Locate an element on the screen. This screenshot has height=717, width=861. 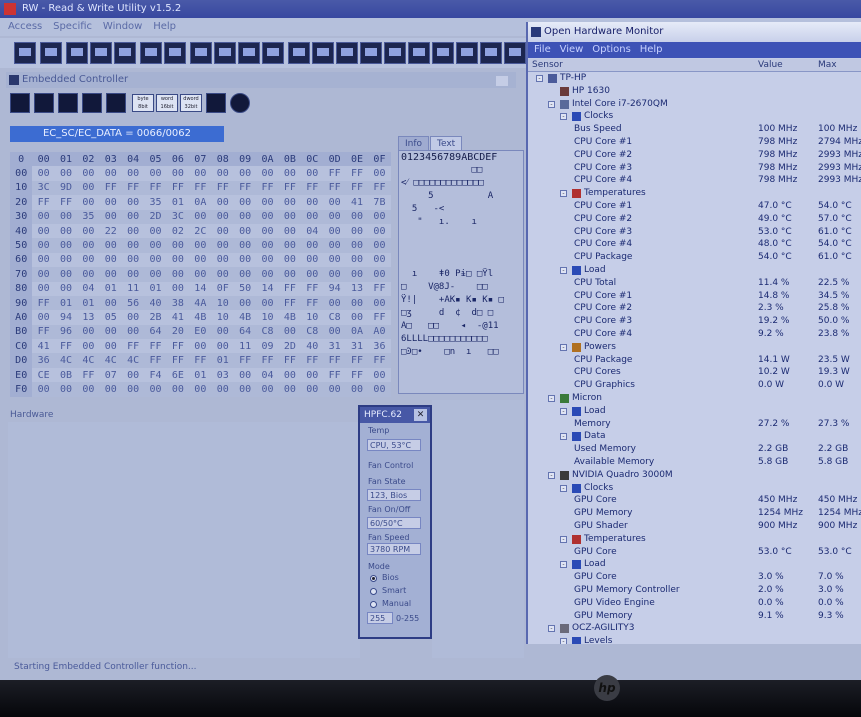
hex-cell: 31 is located at coordinates (357, 346).